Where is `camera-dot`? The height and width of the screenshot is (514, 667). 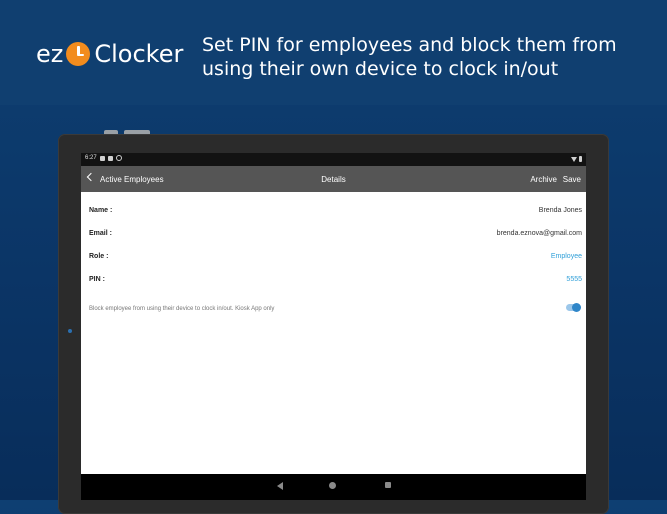
camera-dot is located at coordinates (70, 331).